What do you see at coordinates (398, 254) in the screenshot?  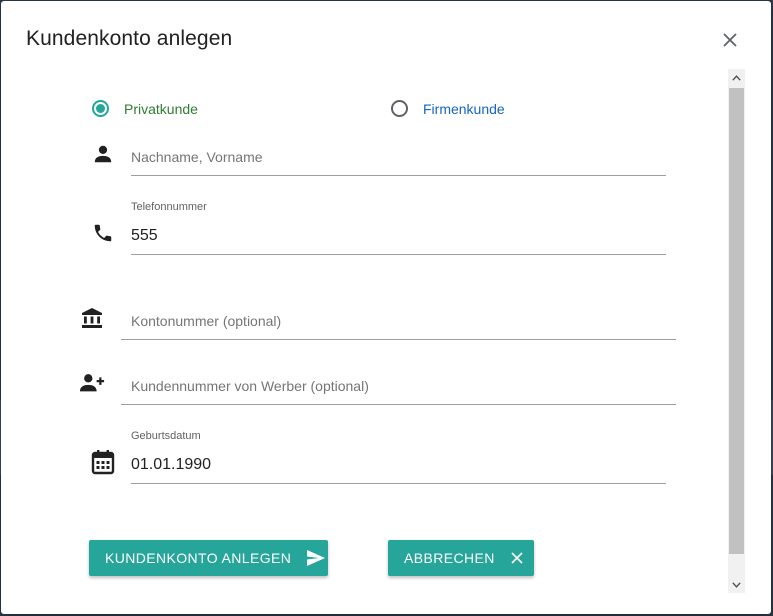 I see `phone-input-underline` at bounding box center [398, 254].